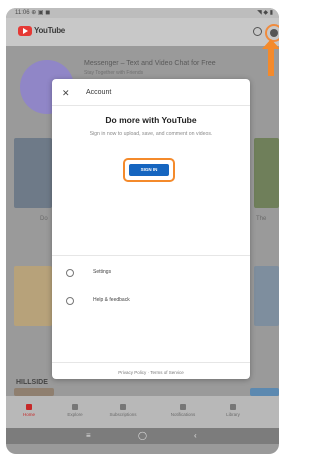 This screenshot has height=458, width=320. I want to click on help-icon, so click(70, 301).